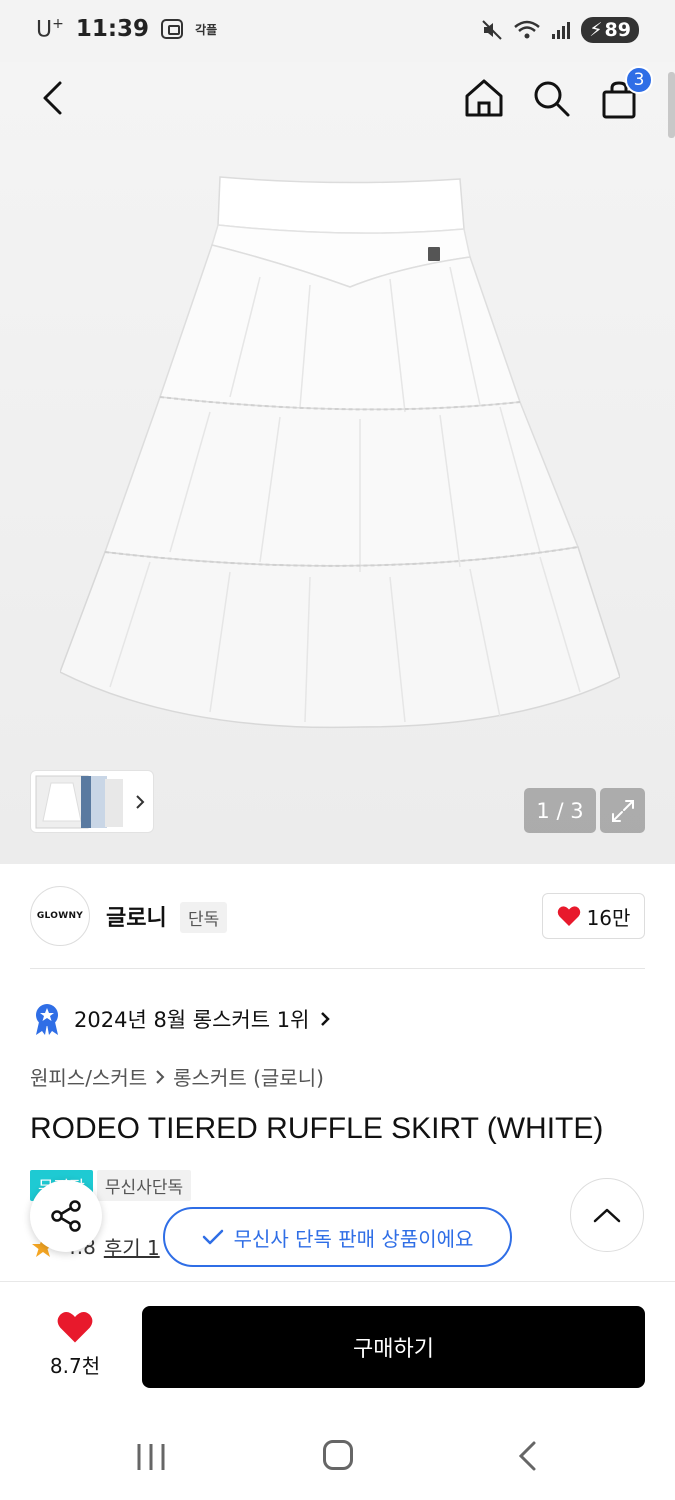  What do you see at coordinates (527, 29) in the screenshot?
I see `wifi-icon` at bounding box center [527, 29].